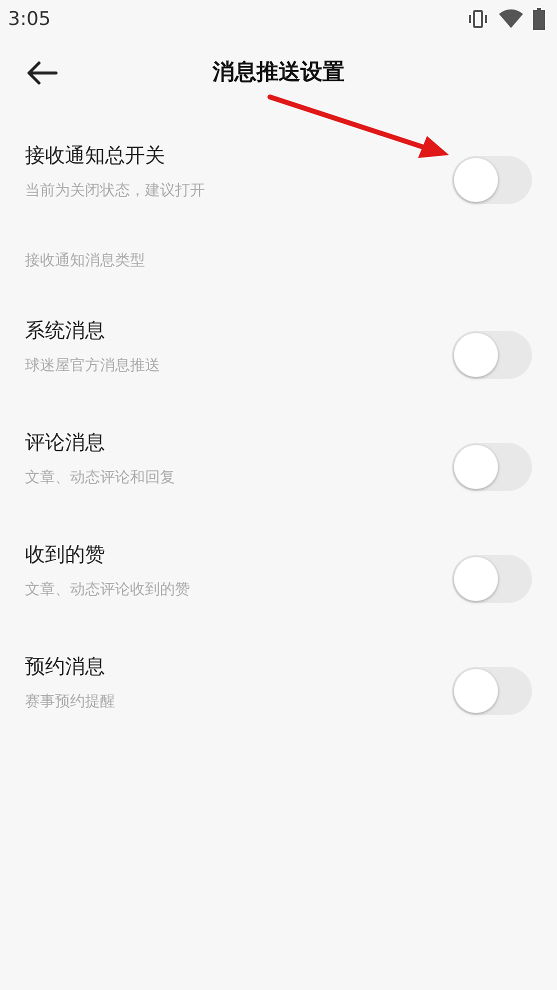 This screenshot has width=557, height=990. Describe the element at coordinates (115, 190) in the screenshot. I see `setting-description: 当前为关闭状态，建议打开` at that location.